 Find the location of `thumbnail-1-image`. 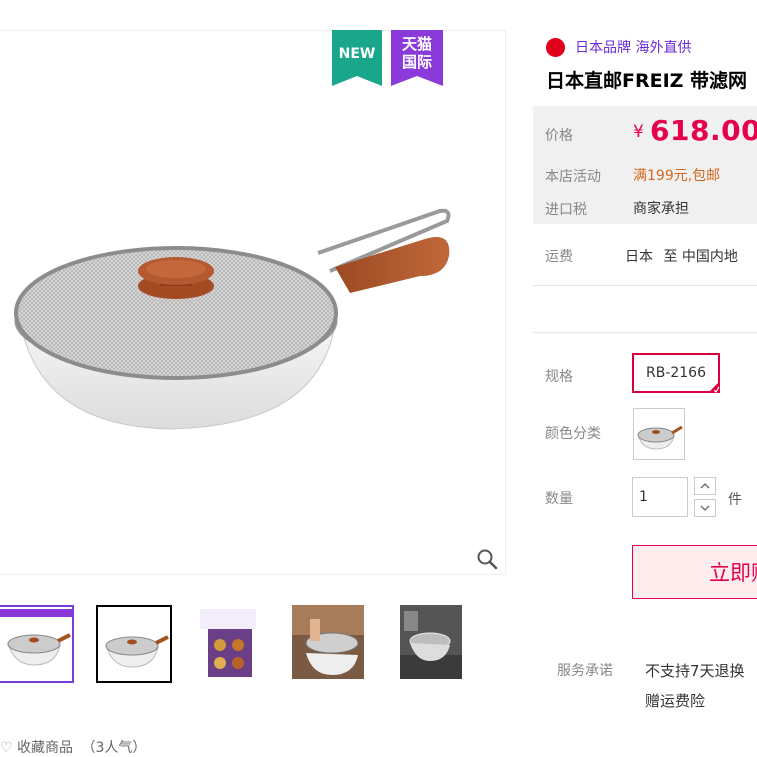

thumbnail-1-image is located at coordinates (36, 637).